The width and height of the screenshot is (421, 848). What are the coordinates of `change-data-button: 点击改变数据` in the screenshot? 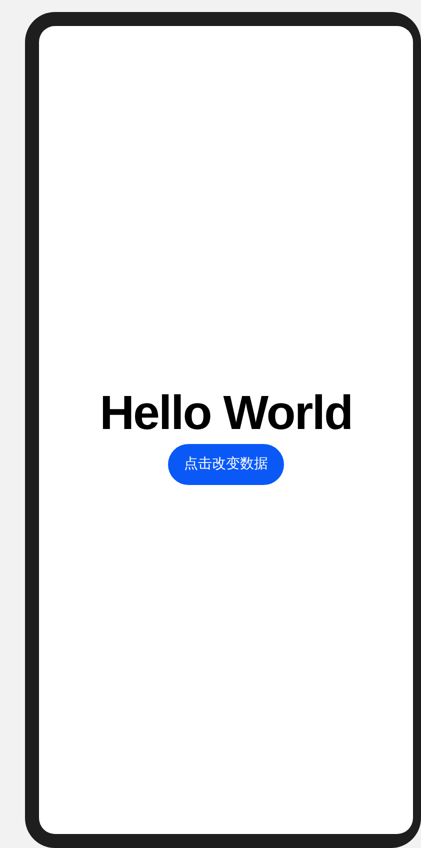 It's located at (226, 464).